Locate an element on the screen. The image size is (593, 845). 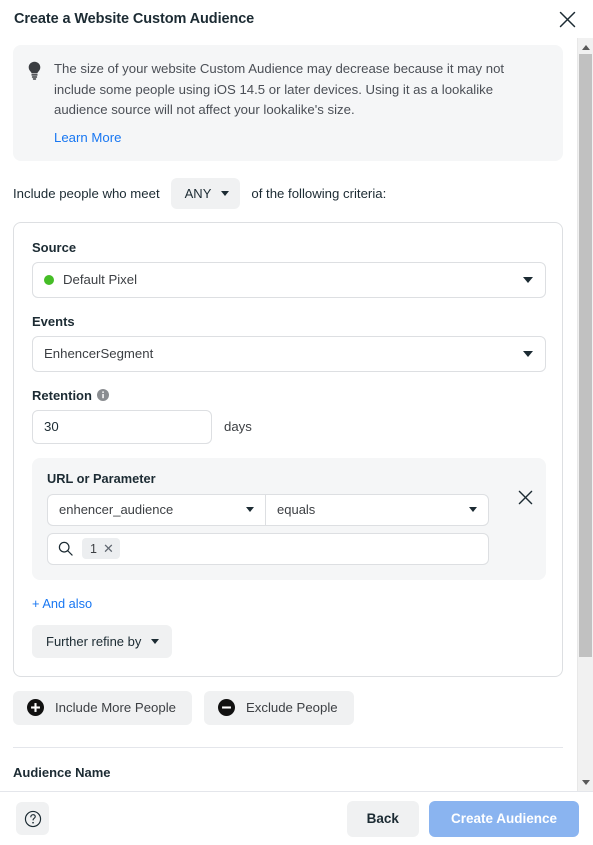
rule-value-token: 1 ✕ is located at coordinates (101, 548).